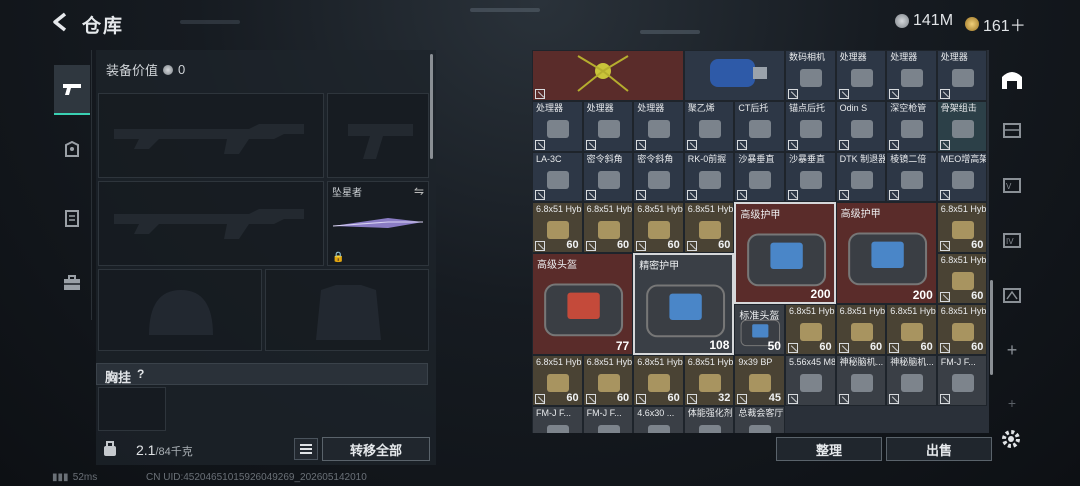 This screenshot has width=1080, height=486. I want to click on inventory-item: 总裁会客厅, so click(759, 419).